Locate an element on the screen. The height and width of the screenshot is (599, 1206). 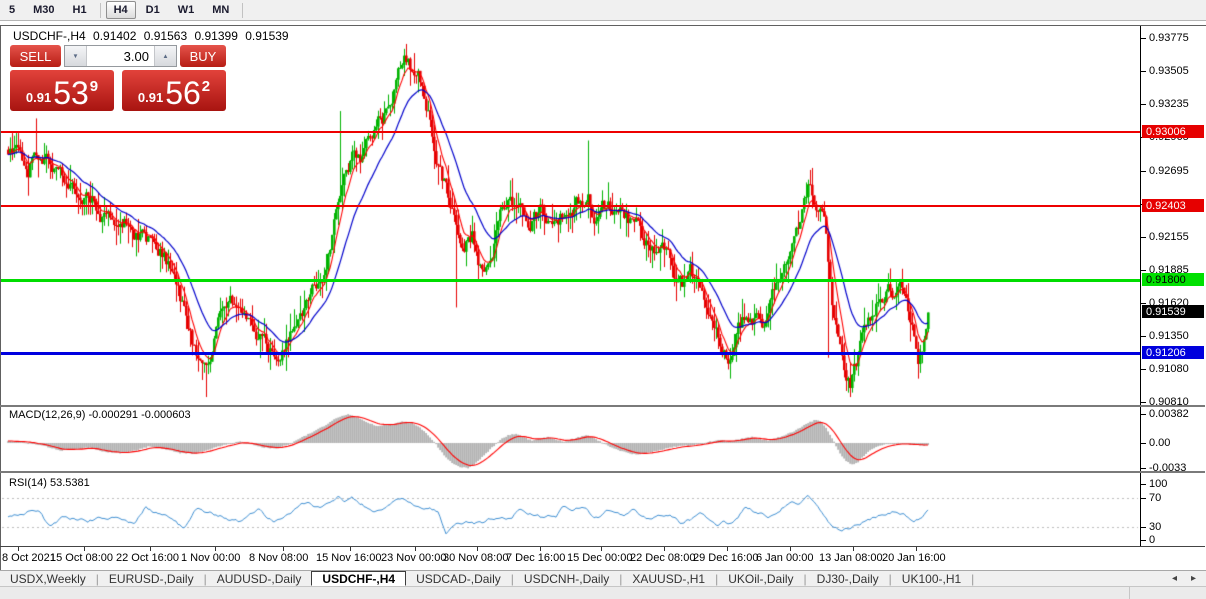
price-tick-label: 0.91080 is located at coordinates (1169, 368).